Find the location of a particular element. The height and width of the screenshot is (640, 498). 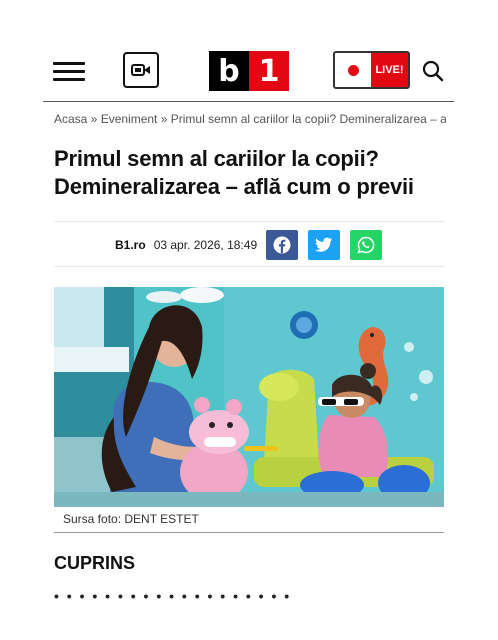

toc-heading: CUPRINS is located at coordinates (95, 563).